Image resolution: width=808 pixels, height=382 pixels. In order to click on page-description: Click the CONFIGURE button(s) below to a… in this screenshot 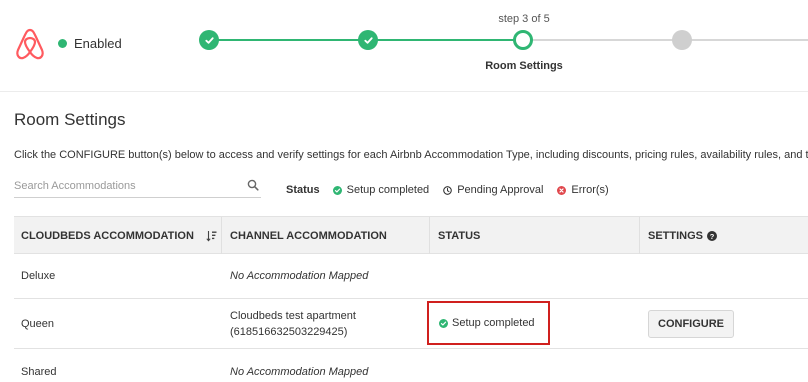, I will do `click(411, 155)`.